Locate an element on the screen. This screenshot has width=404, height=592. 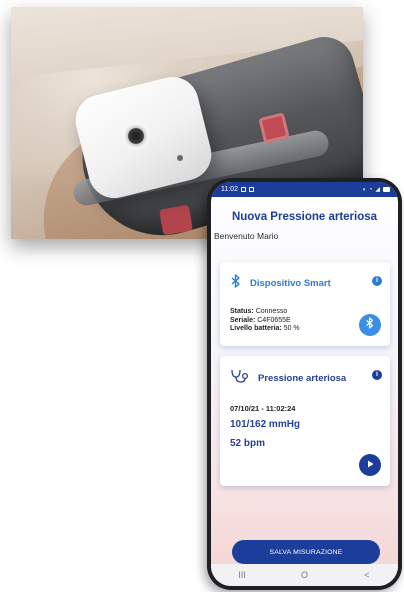
back-button: < is located at coordinates (367, 575).